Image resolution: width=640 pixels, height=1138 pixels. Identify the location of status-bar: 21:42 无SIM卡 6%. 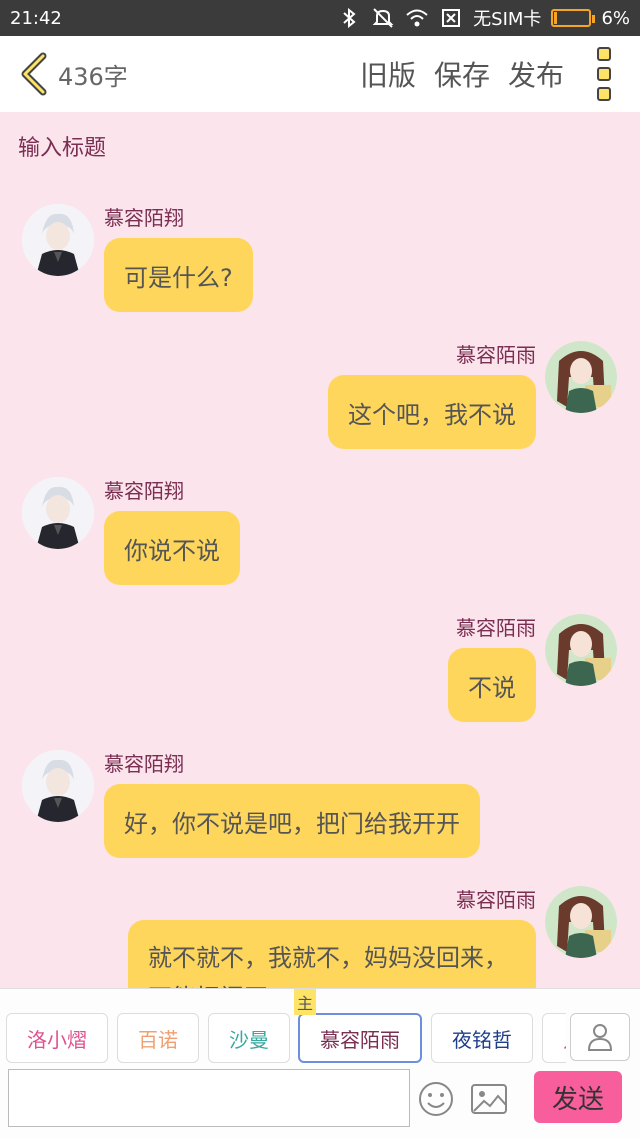
(320, 18).